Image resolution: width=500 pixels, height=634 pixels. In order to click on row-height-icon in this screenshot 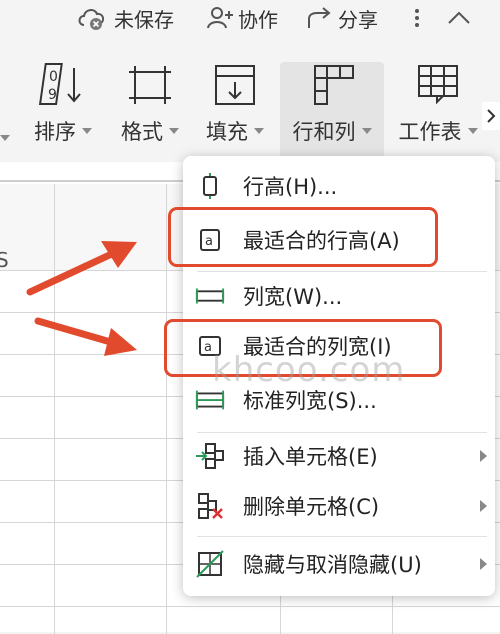, I will do `click(210, 186)`.